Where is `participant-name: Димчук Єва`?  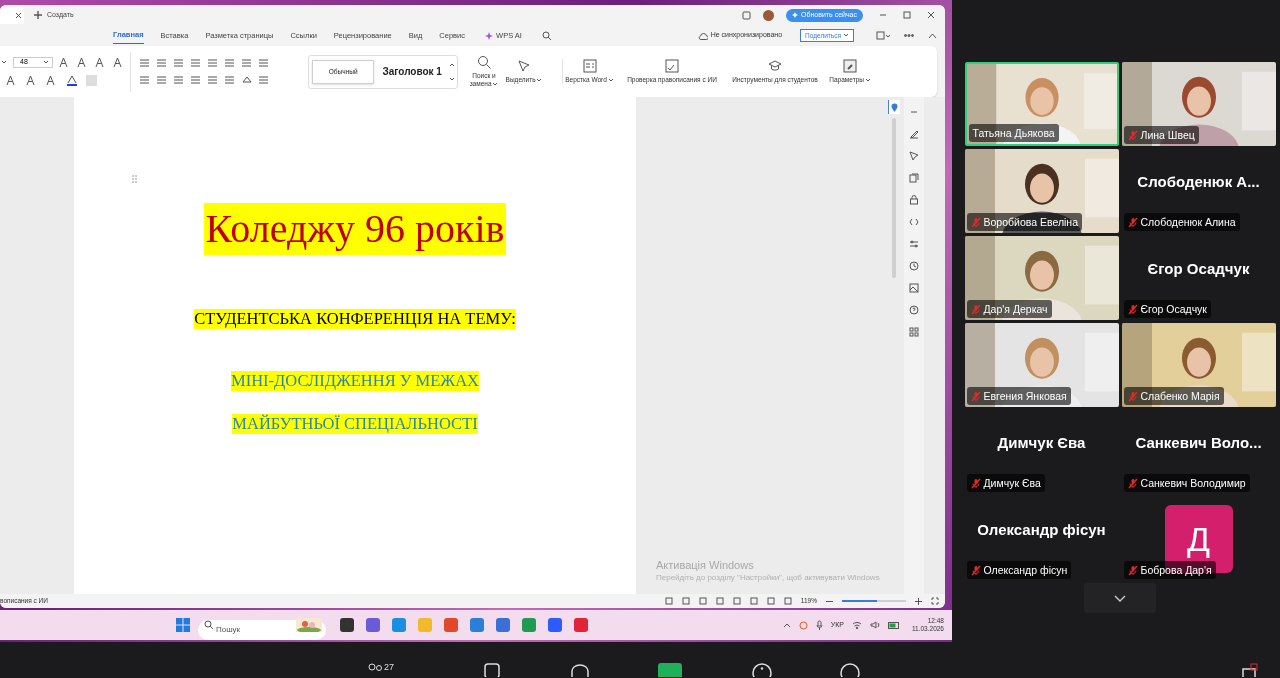 participant-name: Димчук Єва is located at coordinates (1012, 483).